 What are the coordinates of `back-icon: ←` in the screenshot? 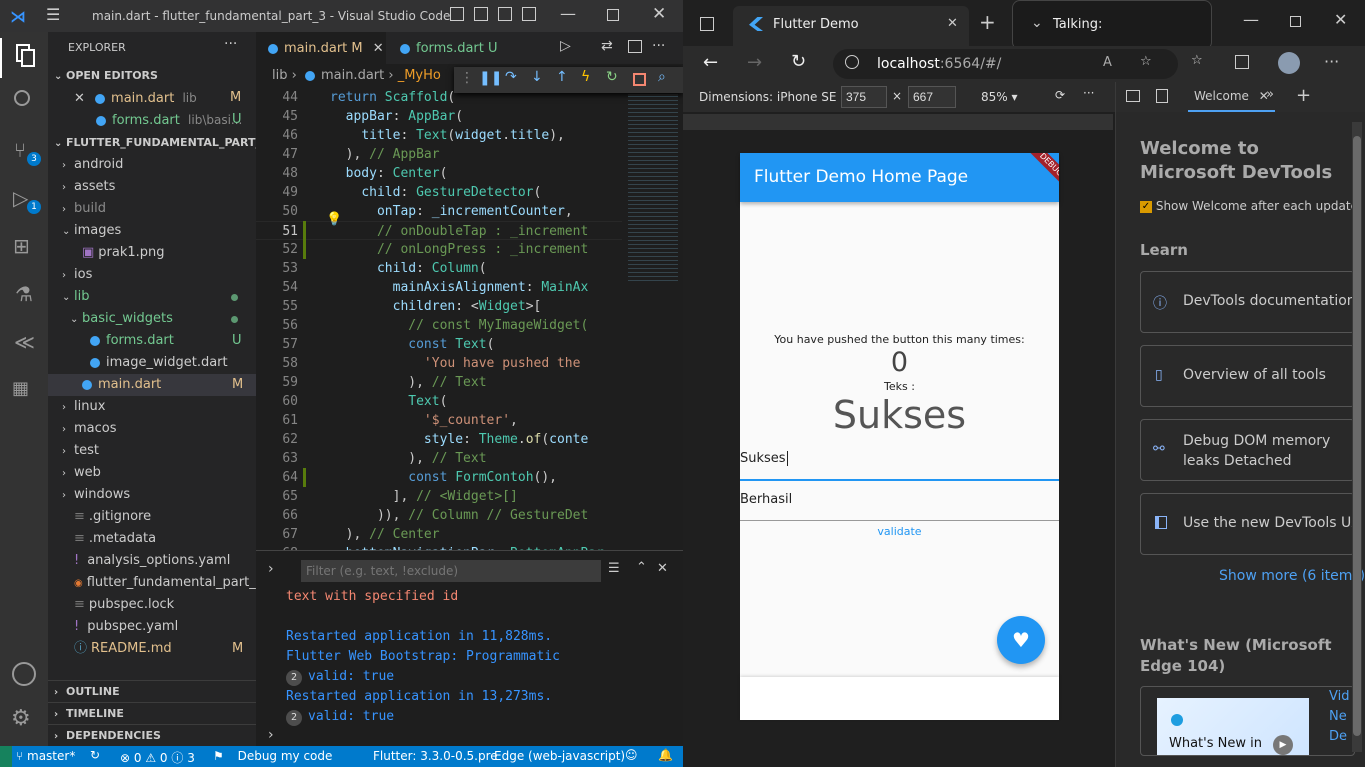 It's located at (710, 62).